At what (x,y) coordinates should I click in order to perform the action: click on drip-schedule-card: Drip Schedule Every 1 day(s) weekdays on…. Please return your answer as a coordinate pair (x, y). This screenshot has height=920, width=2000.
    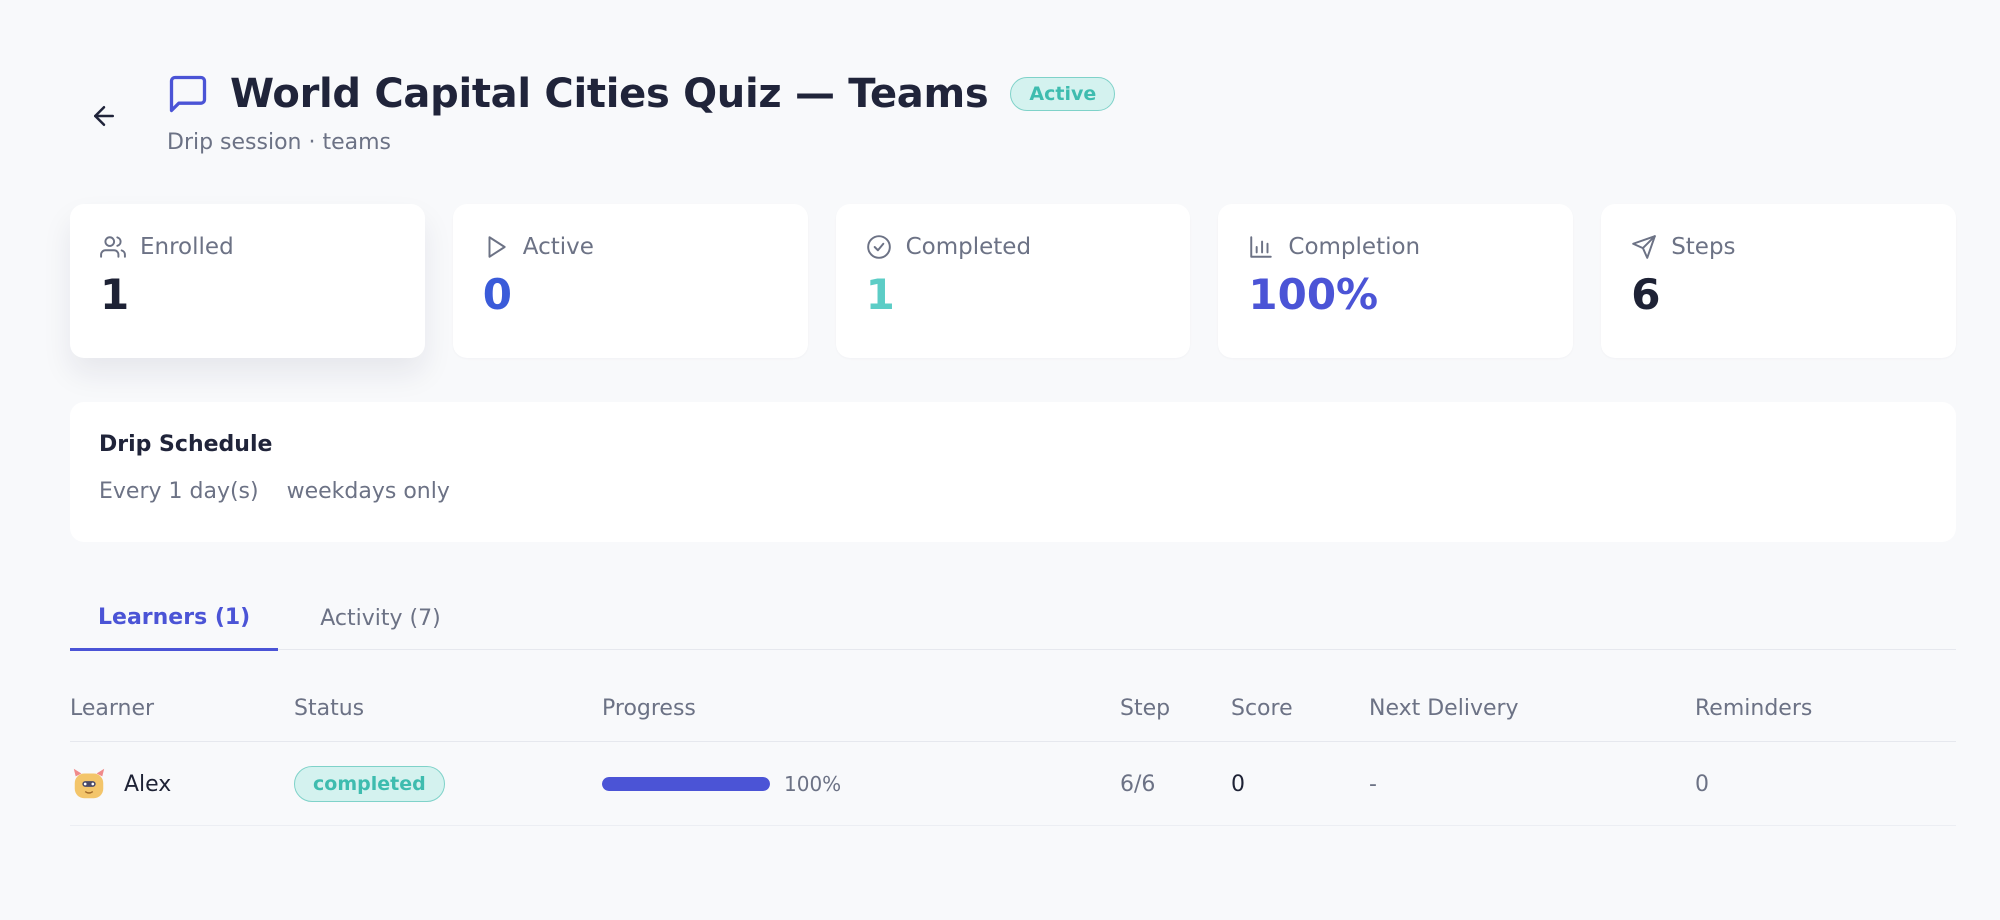
    Looking at the image, I should click on (1013, 472).